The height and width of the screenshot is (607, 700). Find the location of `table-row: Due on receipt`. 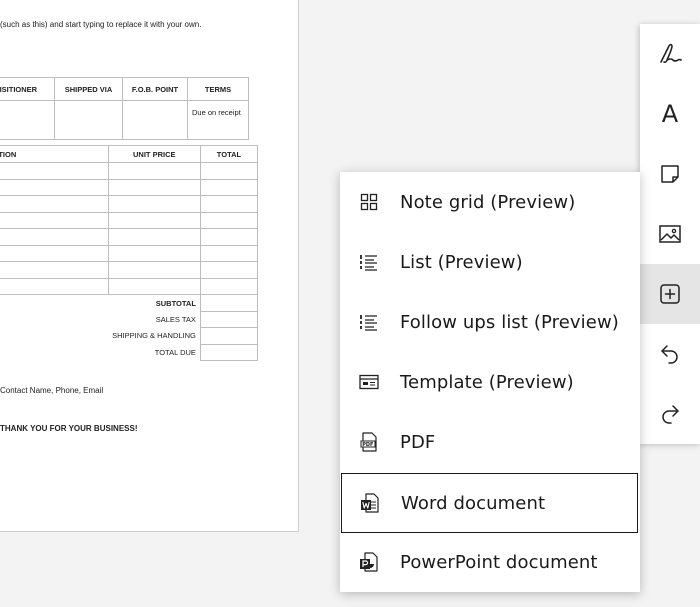

table-row: Due on receipt is located at coordinates (124, 120).